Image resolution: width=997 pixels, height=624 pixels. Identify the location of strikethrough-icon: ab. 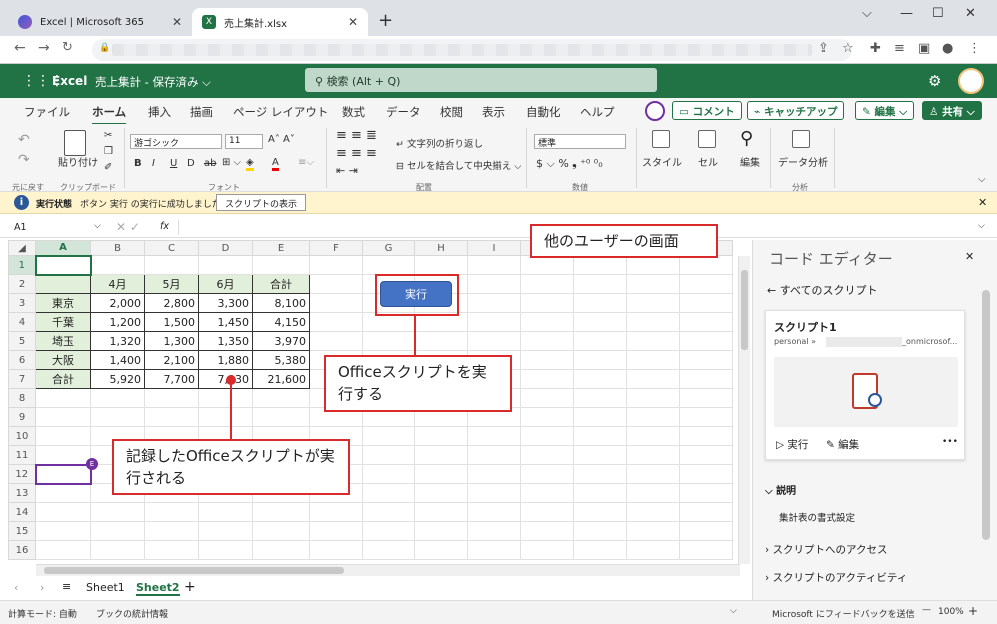
(210, 163).